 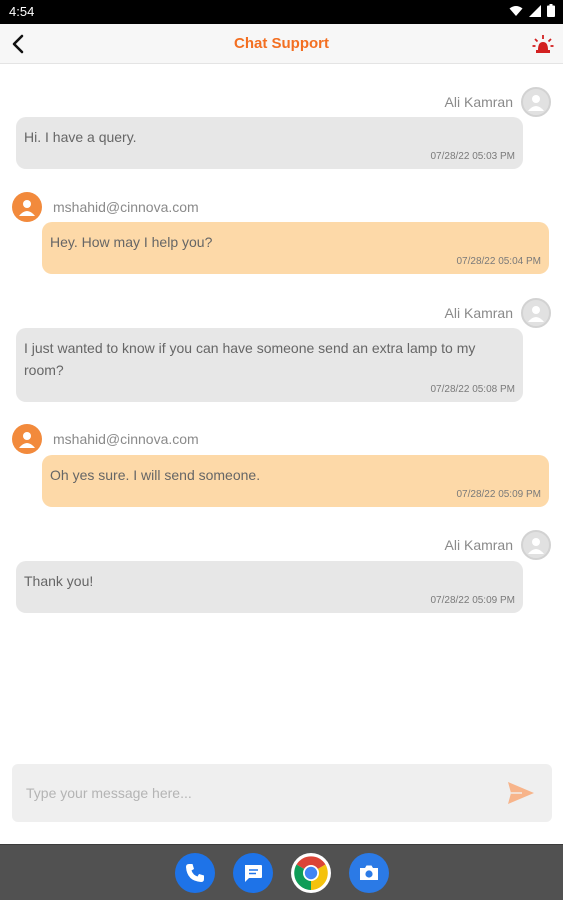 What do you see at coordinates (131, 242) in the screenshot?
I see `message-text: Hey. How may I help you?` at bounding box center [131, 242].